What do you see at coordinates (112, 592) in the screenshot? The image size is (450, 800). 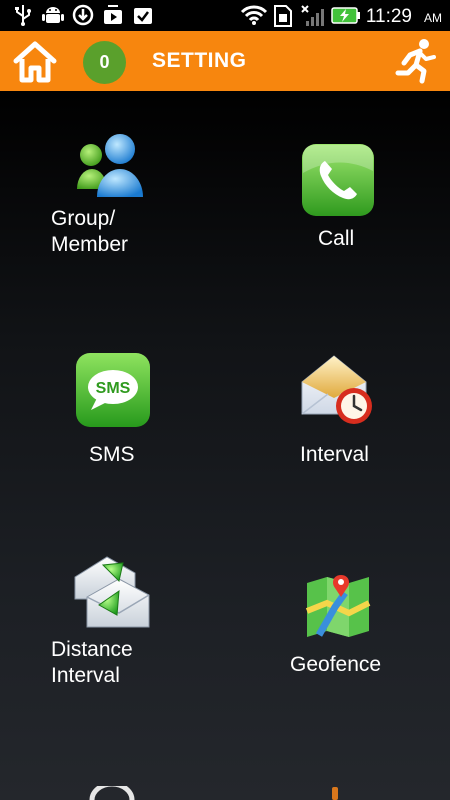 I see `envelopes-arrows-icon` at bounding box center [112, 592].